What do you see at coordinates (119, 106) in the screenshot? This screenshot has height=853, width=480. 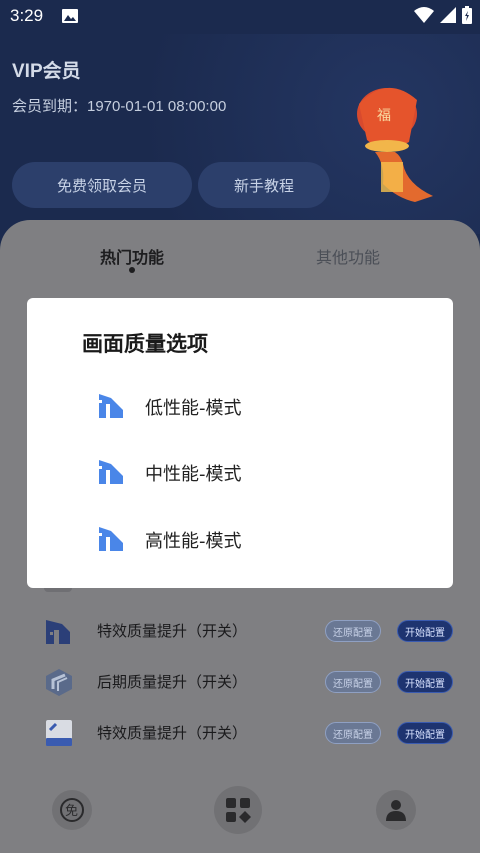 I see `vip-expire-text: 会员到期：1970-01-01 08:00:00` at bounding box center [119, 106].